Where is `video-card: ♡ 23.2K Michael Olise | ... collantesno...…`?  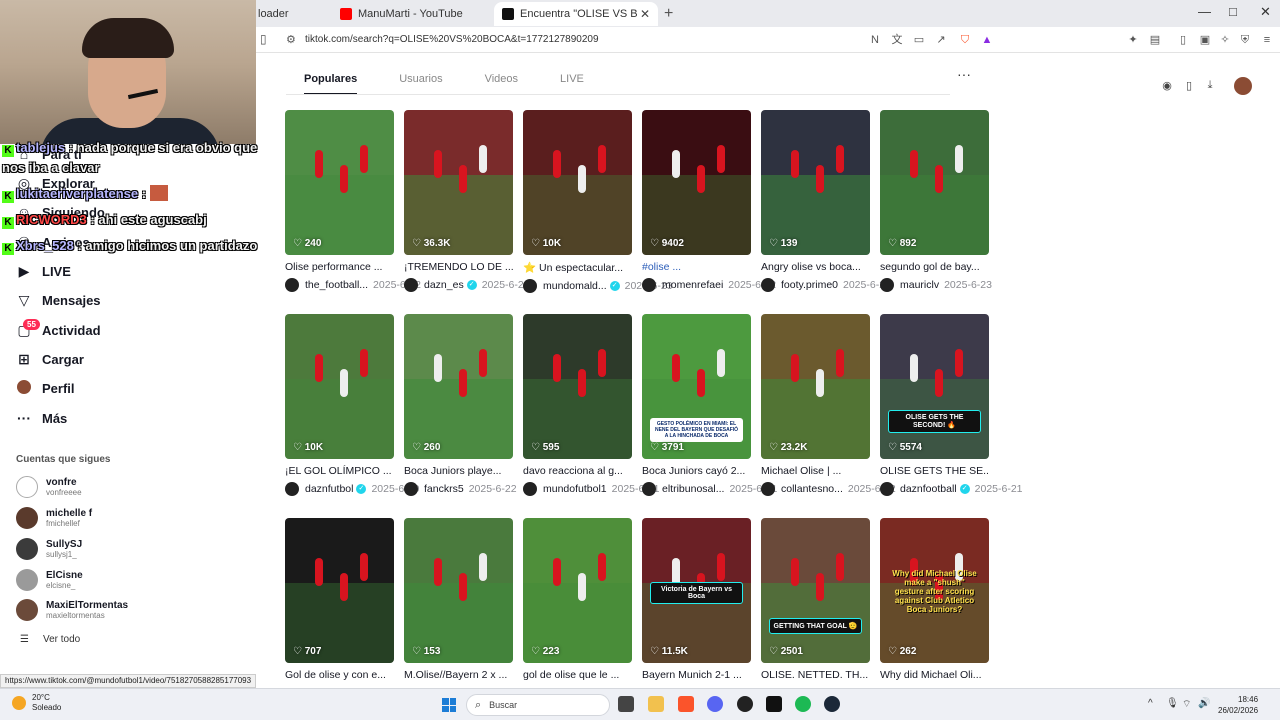 video-card: ♡ 23.2K Michael Olise | ... collantesno...… is located at coordinates (828, 405).